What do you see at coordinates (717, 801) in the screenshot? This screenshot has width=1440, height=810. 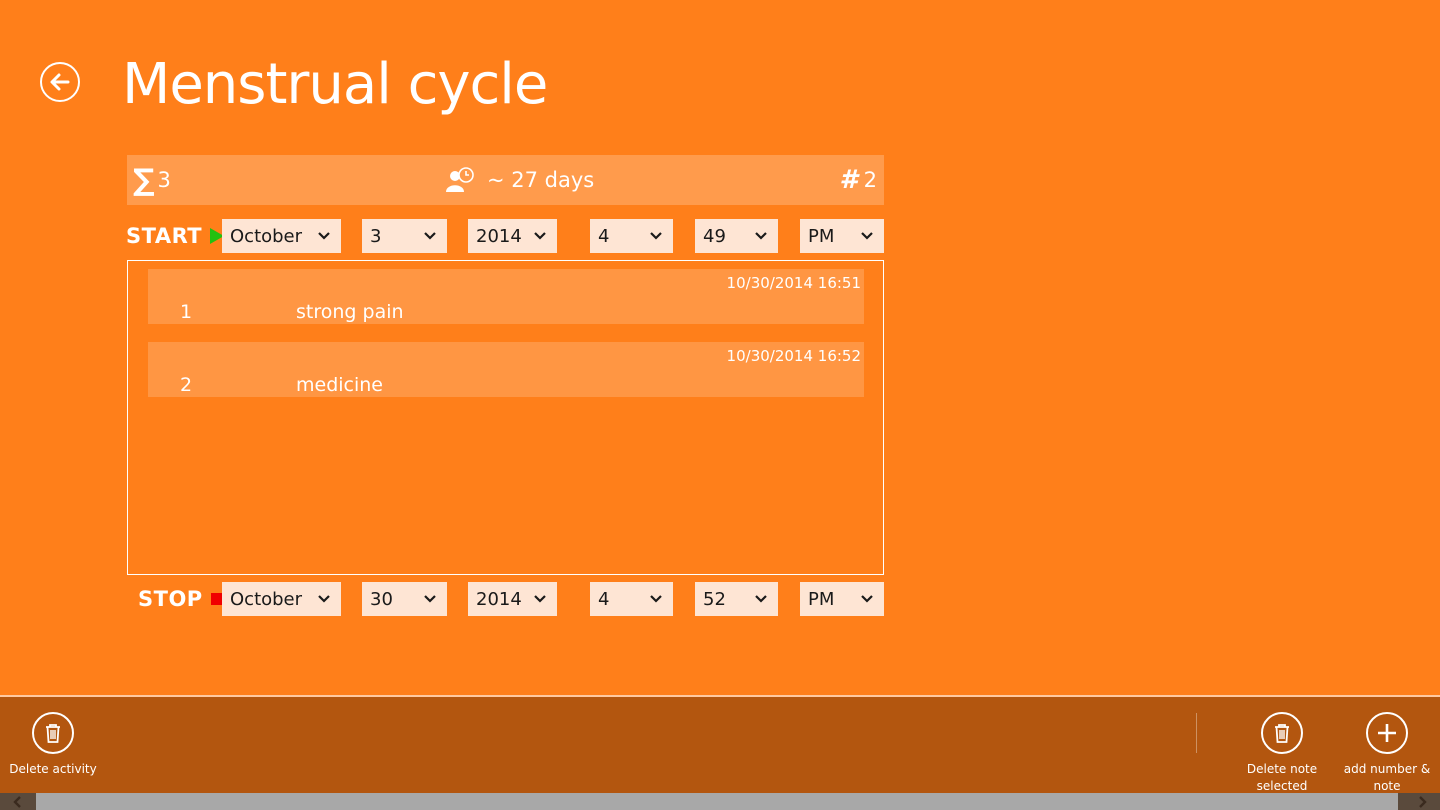 I see `scrollbar-thumb` at bounding box center [717, 801].